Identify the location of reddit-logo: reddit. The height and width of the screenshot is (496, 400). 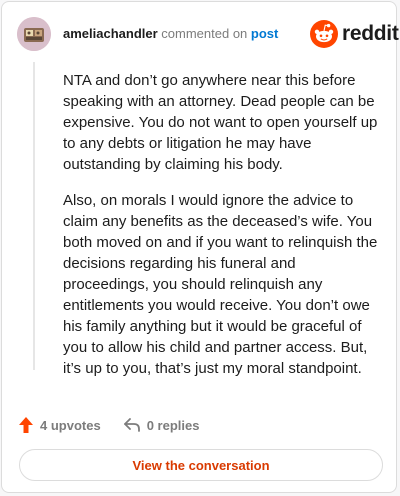
(354, 34).